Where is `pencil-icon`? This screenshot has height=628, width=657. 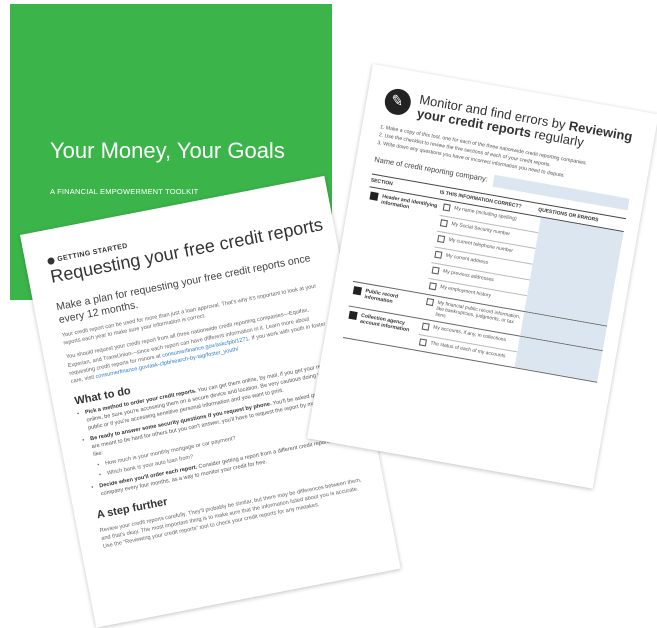
pencil-icon is located at coordinates (397, 101).